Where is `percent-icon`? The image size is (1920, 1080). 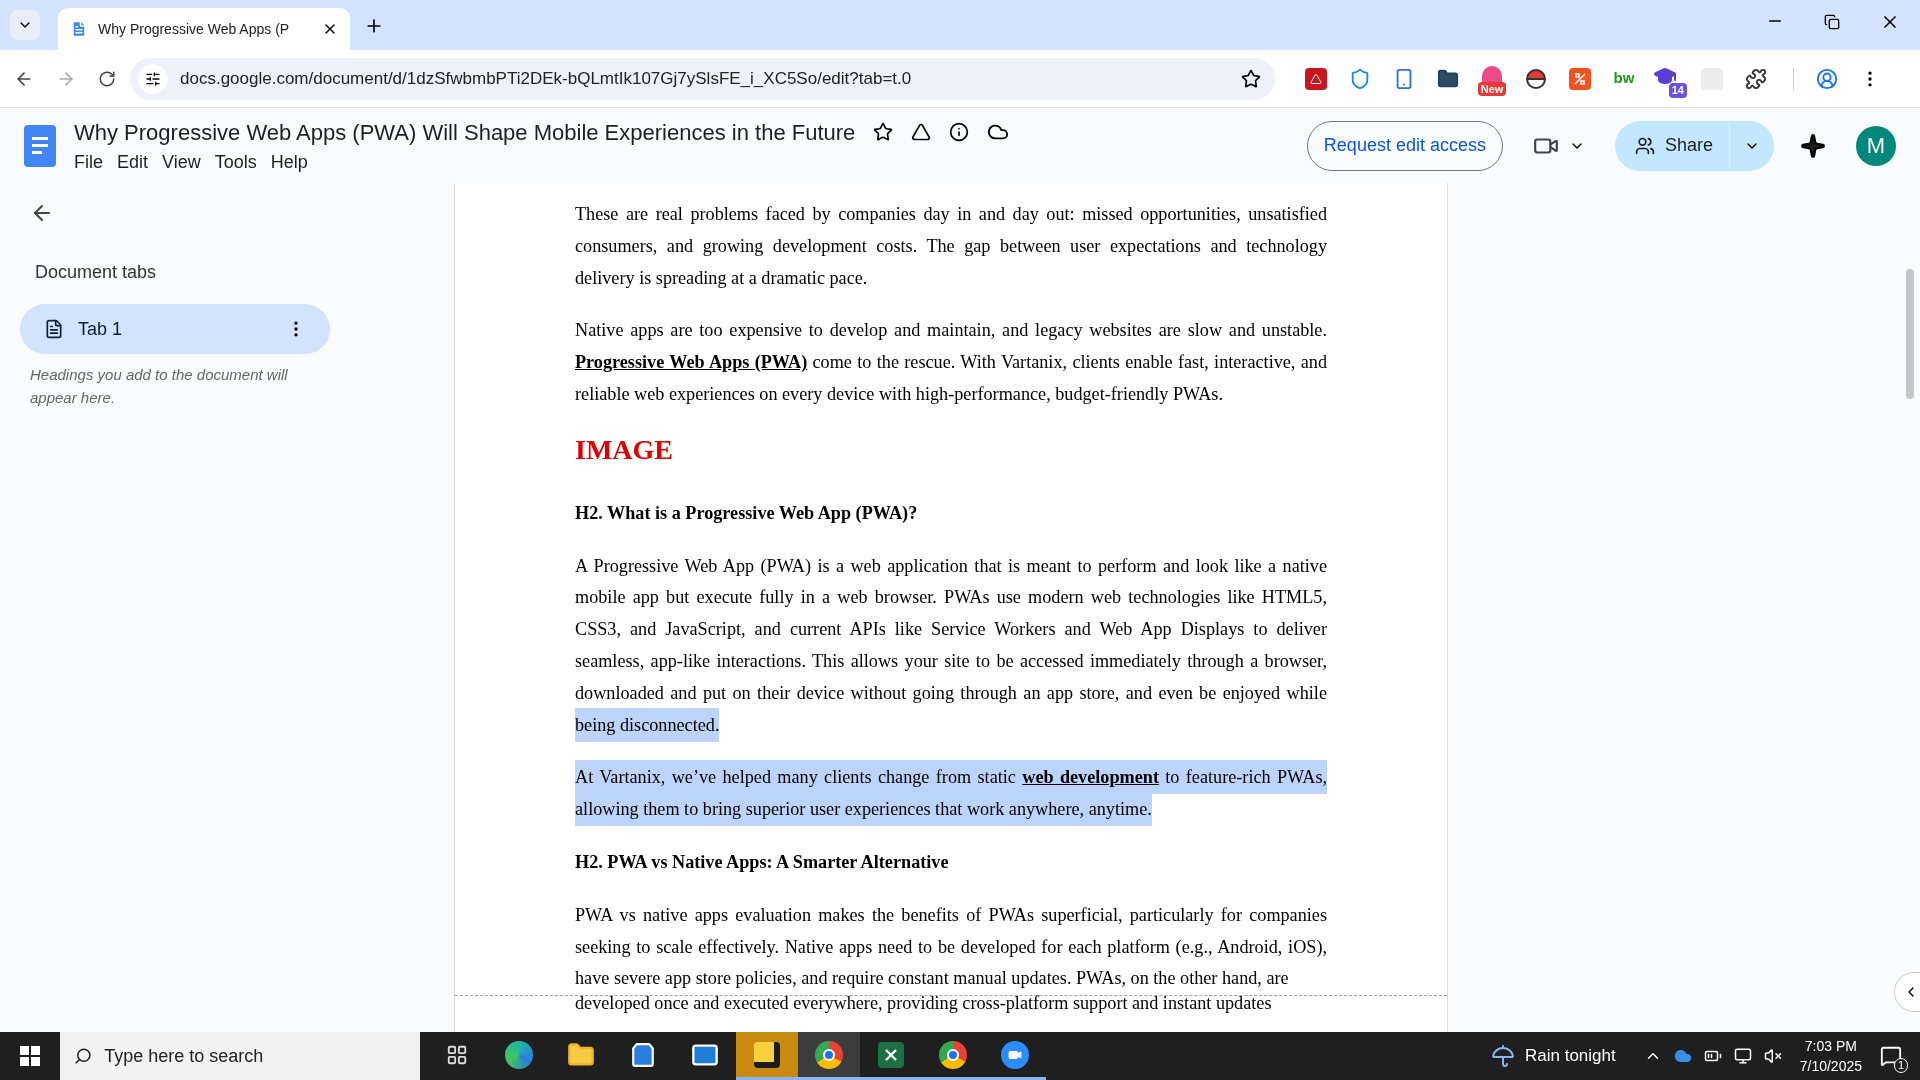 percent-icon is located at coordinates (1580, 78).